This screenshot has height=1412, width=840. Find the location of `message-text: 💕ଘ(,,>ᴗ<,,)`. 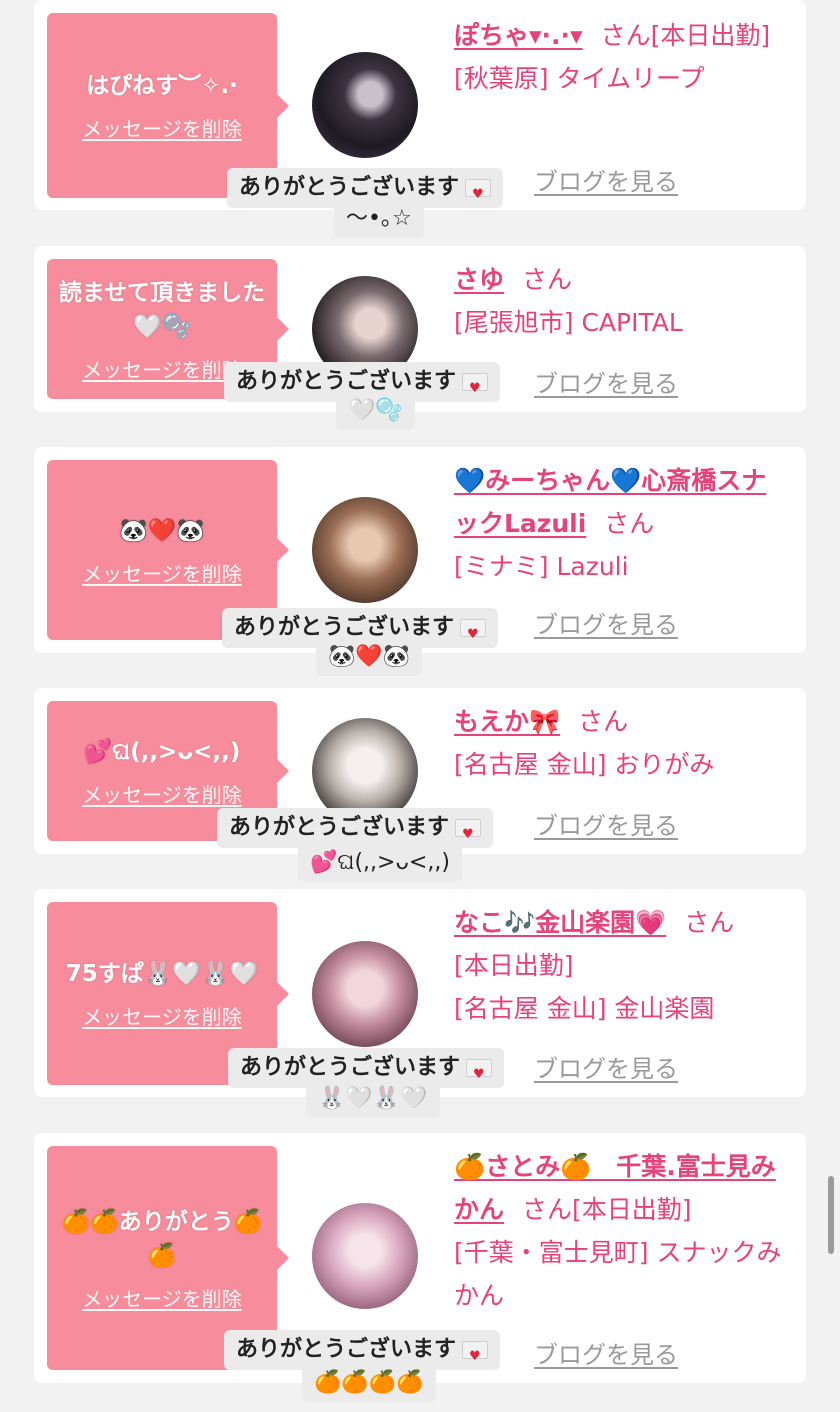

message-text: 💕ଘ(,,>ᴗ<,,) is located at coordinates (162, 751).